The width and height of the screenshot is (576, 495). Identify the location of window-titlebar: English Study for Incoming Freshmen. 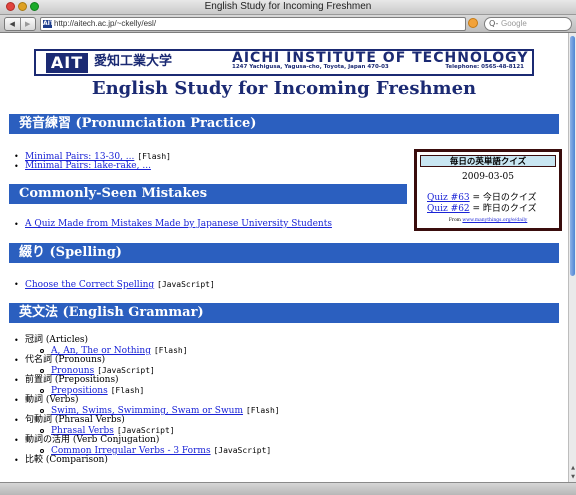
(288, 7).